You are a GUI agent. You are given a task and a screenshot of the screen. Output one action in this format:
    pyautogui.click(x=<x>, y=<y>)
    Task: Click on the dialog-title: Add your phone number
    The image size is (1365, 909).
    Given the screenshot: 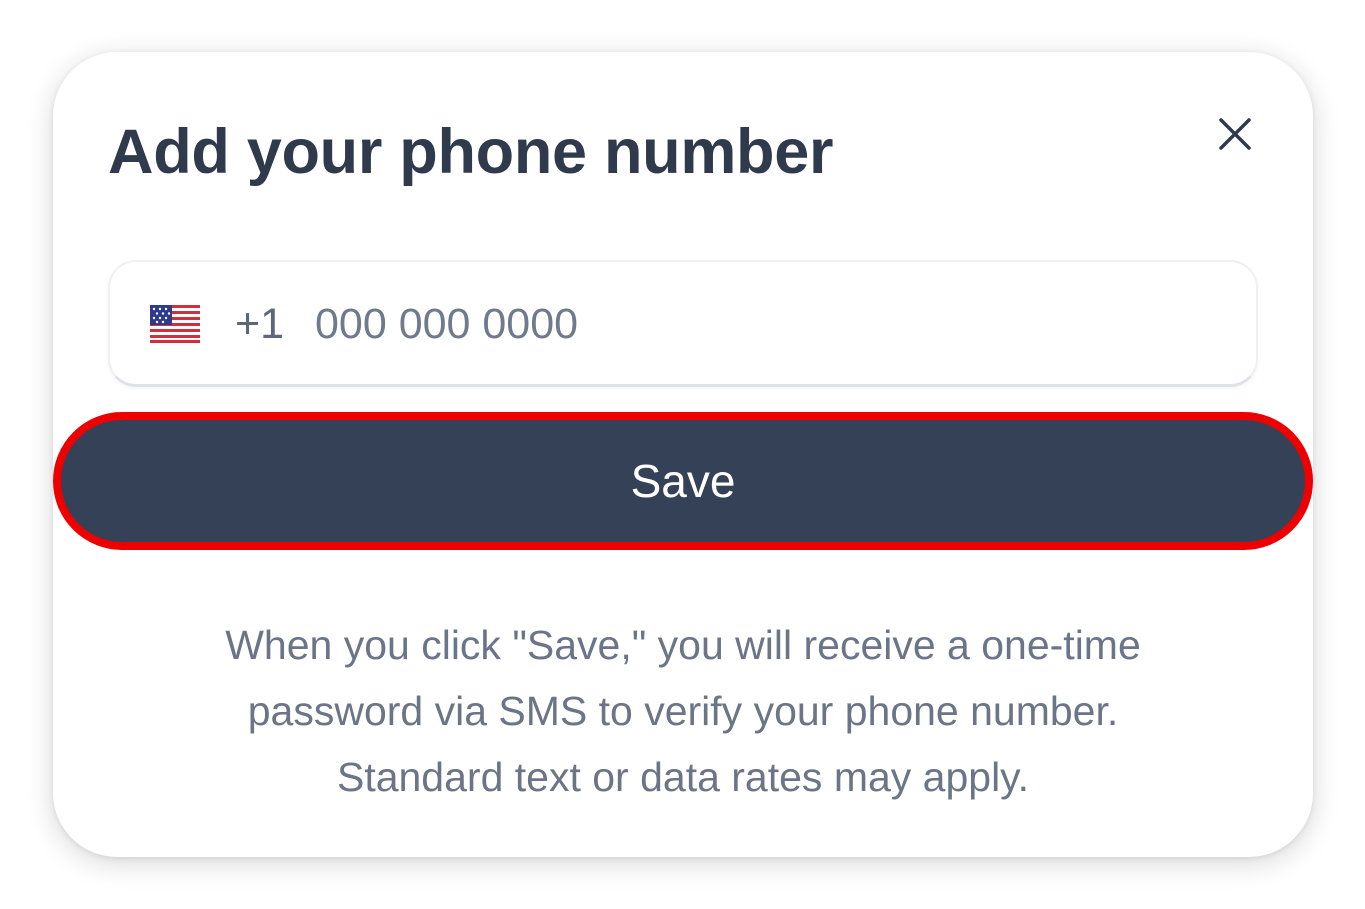 What is the action you would take?
    pyautogui.click(x=471, y=152)
    